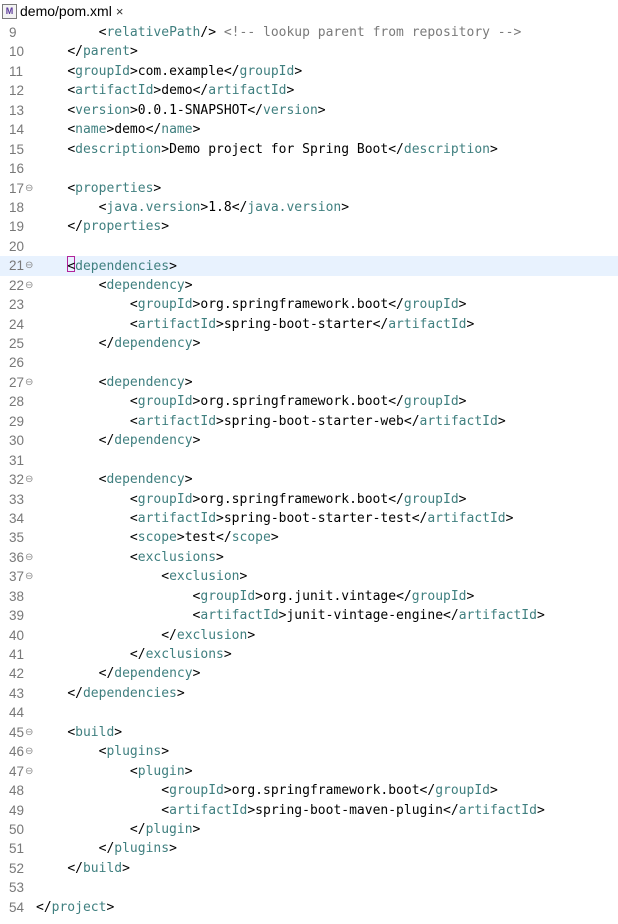 Image resolution: width=618 pixels, height=924 pixels. I want to click on code-line: 38 <groupId>org.junit.vintage</groupId>, so click(309, 596).